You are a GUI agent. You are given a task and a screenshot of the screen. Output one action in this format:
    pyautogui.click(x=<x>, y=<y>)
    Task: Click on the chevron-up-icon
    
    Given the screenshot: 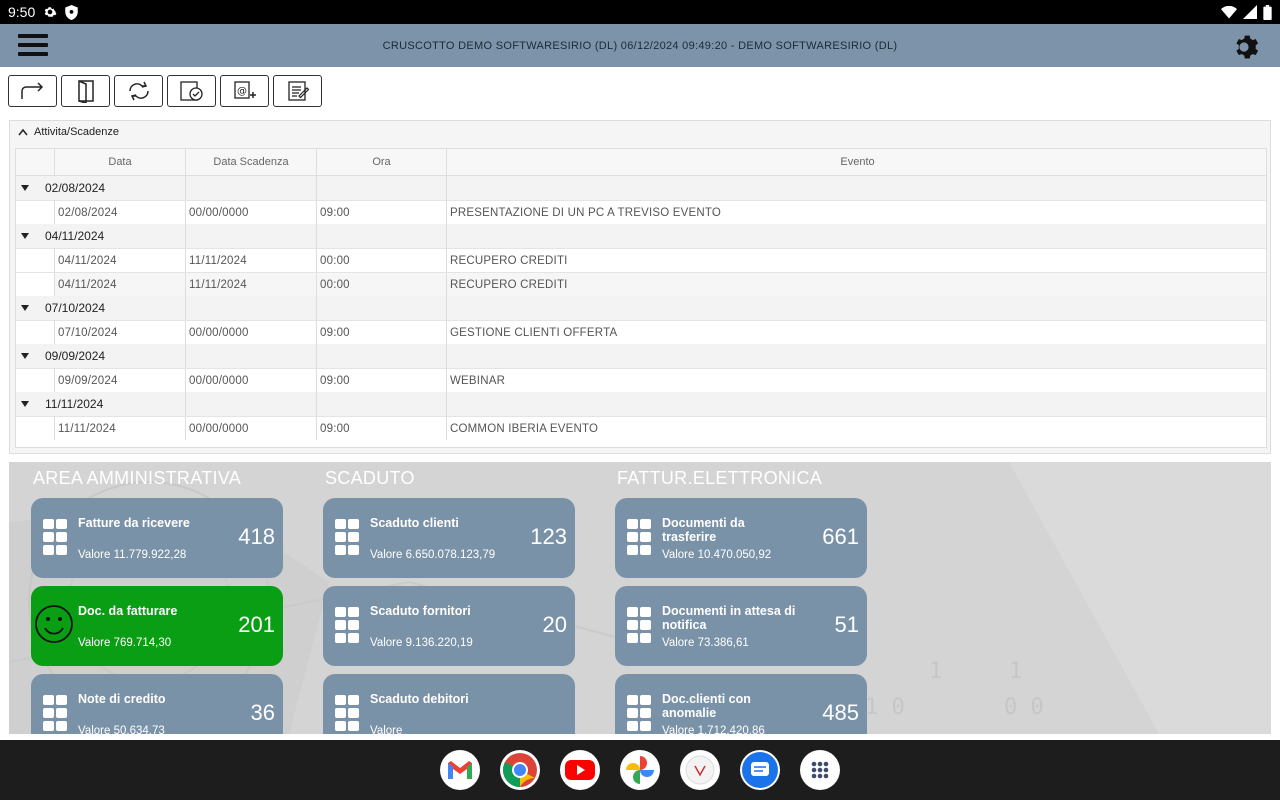 What is the action you would take?
    pyautogui.click(x=23, y=132)
    